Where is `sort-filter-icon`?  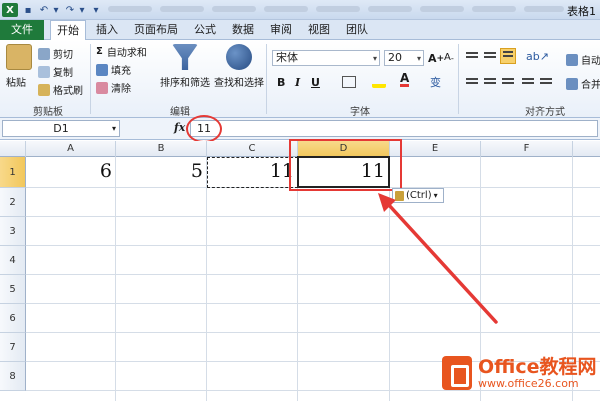
sort-filter-icon is located at coordinates (185, 57).